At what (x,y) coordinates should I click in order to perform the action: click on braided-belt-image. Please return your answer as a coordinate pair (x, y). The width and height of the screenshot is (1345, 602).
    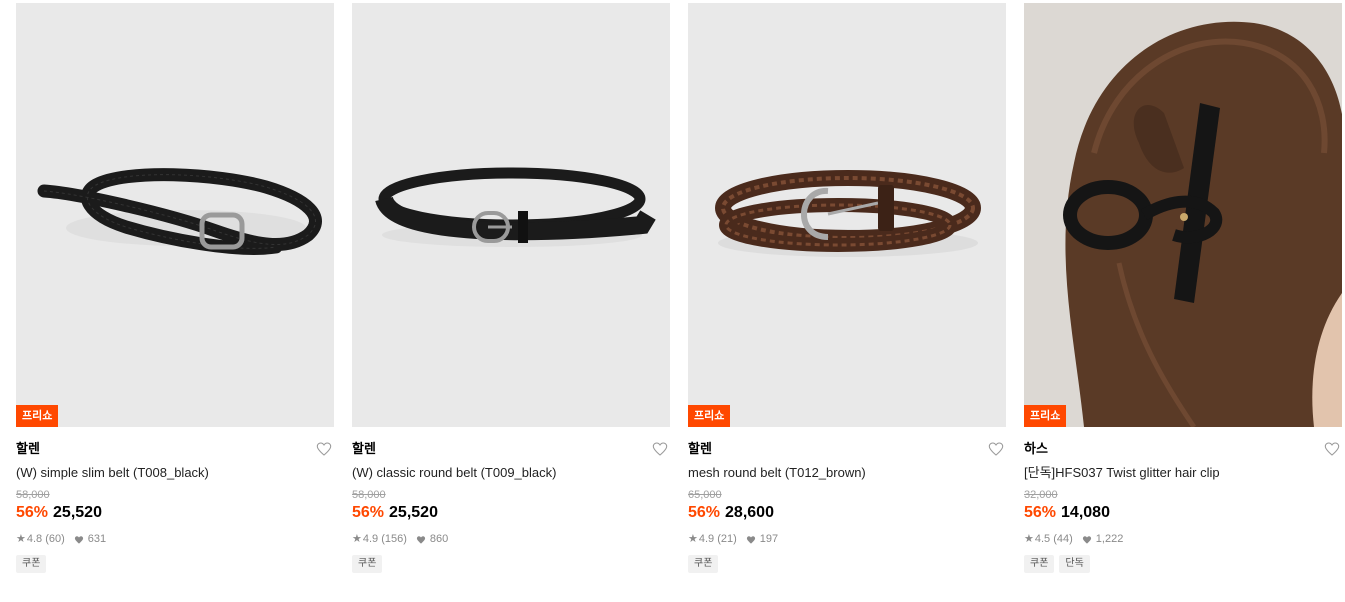
    Looking at the image, I should click on (848, 213).